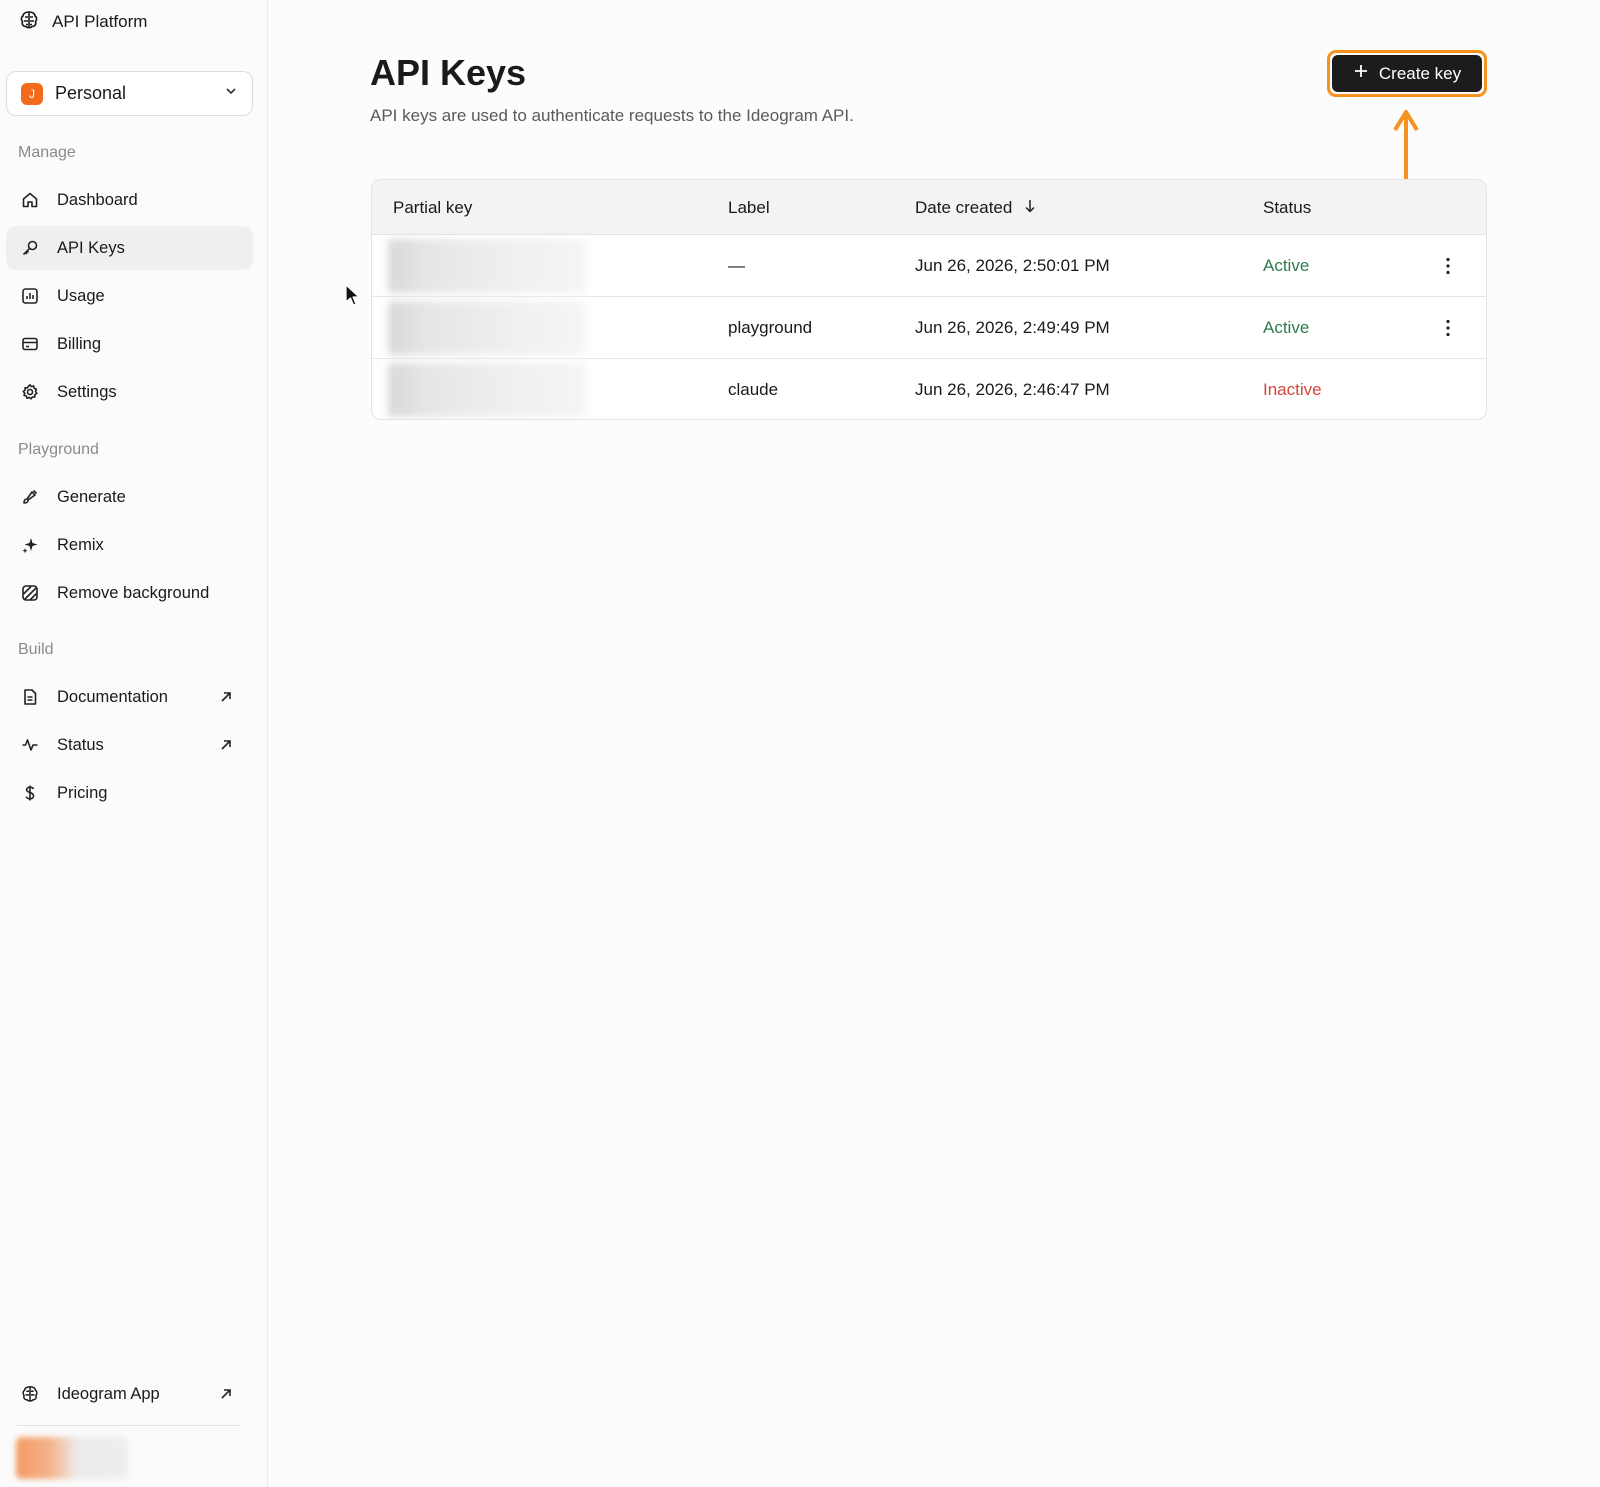 The width and height of the screenshot is (1600, 1487). I want to click on dollar-icon, so click(30, 793).